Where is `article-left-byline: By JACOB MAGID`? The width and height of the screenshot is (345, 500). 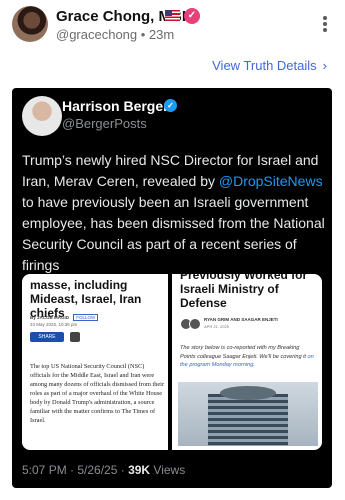 article-left-byline: By JACOB MAGID is located at coordinates (50, 317).